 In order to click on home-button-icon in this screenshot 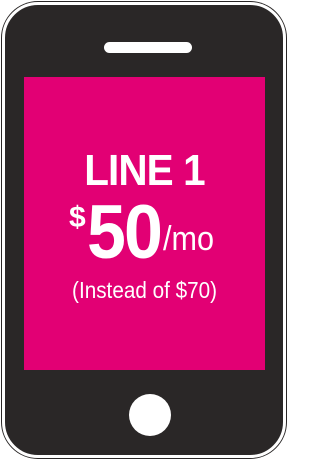, I will do `click(150, 415)`.